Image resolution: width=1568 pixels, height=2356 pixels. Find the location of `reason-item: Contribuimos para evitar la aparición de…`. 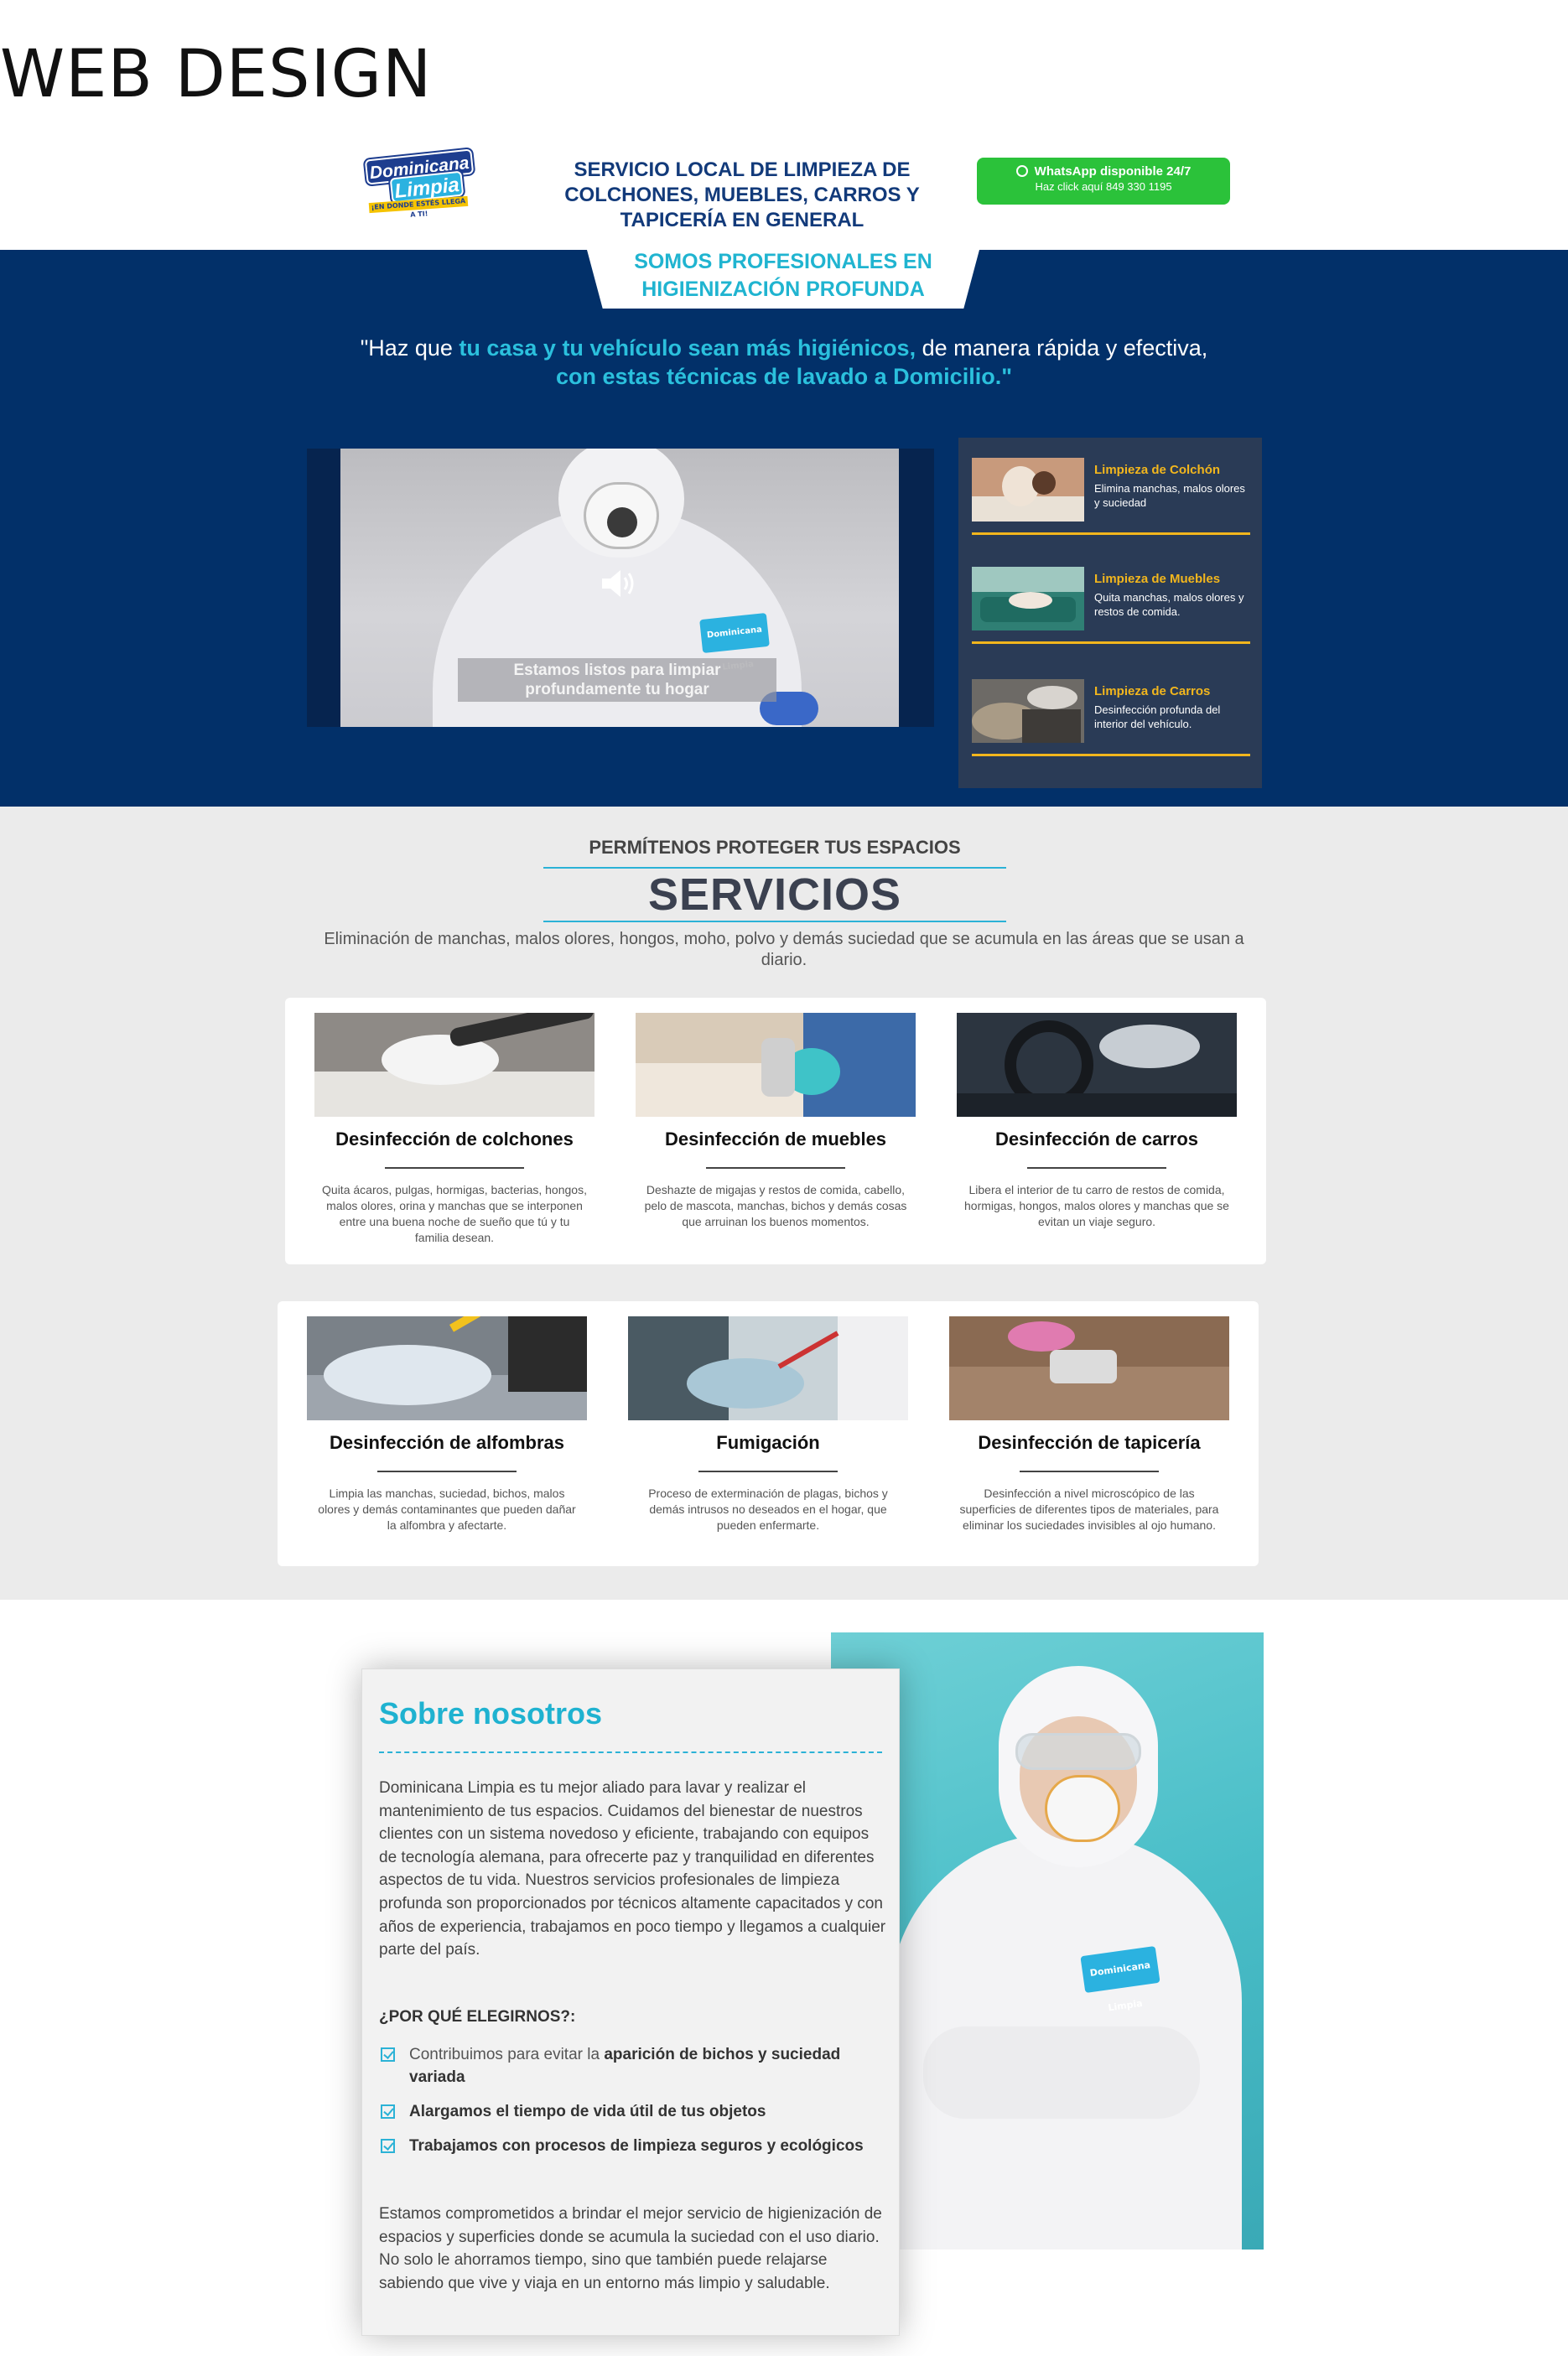

reason-item: Contribuimos para evitar la aparición de… is located at coordinates (634, 2066).